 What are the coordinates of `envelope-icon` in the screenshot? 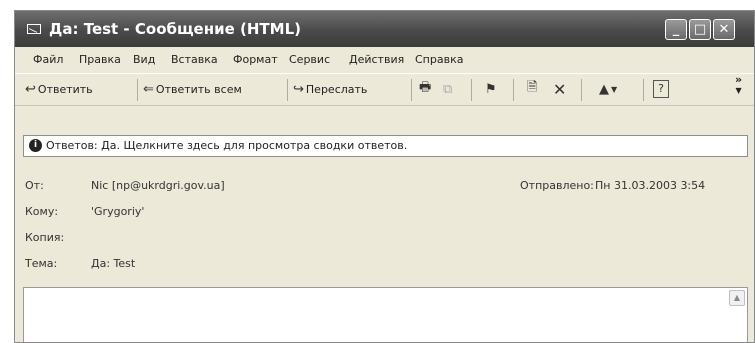 It's located at (34, 29).